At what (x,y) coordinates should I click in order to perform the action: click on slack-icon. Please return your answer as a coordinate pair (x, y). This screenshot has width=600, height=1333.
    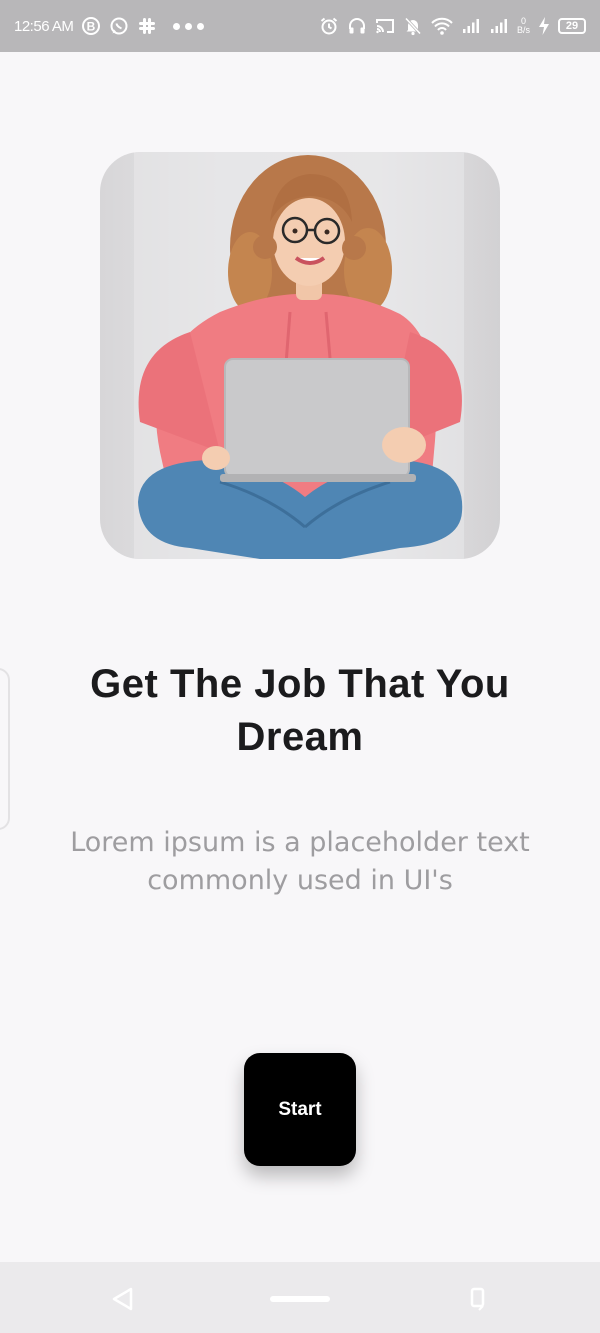
    Looking at the image, I should click on (147, 26).